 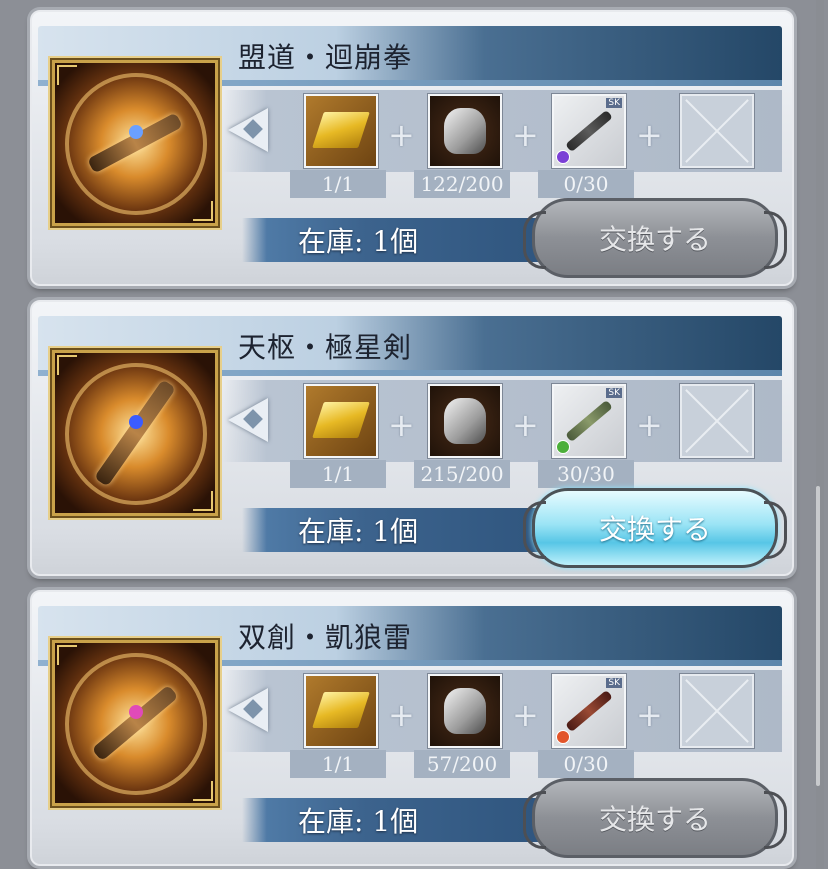 What do you see at coordinates (589, 711) in the screenshot?
I see `gun-weapon-icon: SK` at bounding box center [589, 711].